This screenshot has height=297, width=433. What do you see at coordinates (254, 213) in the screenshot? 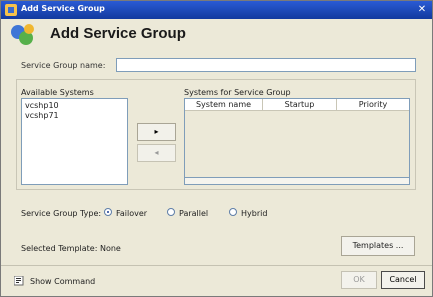
I see `hybrid-label: Hybrid` at bounding box center [254, 213].